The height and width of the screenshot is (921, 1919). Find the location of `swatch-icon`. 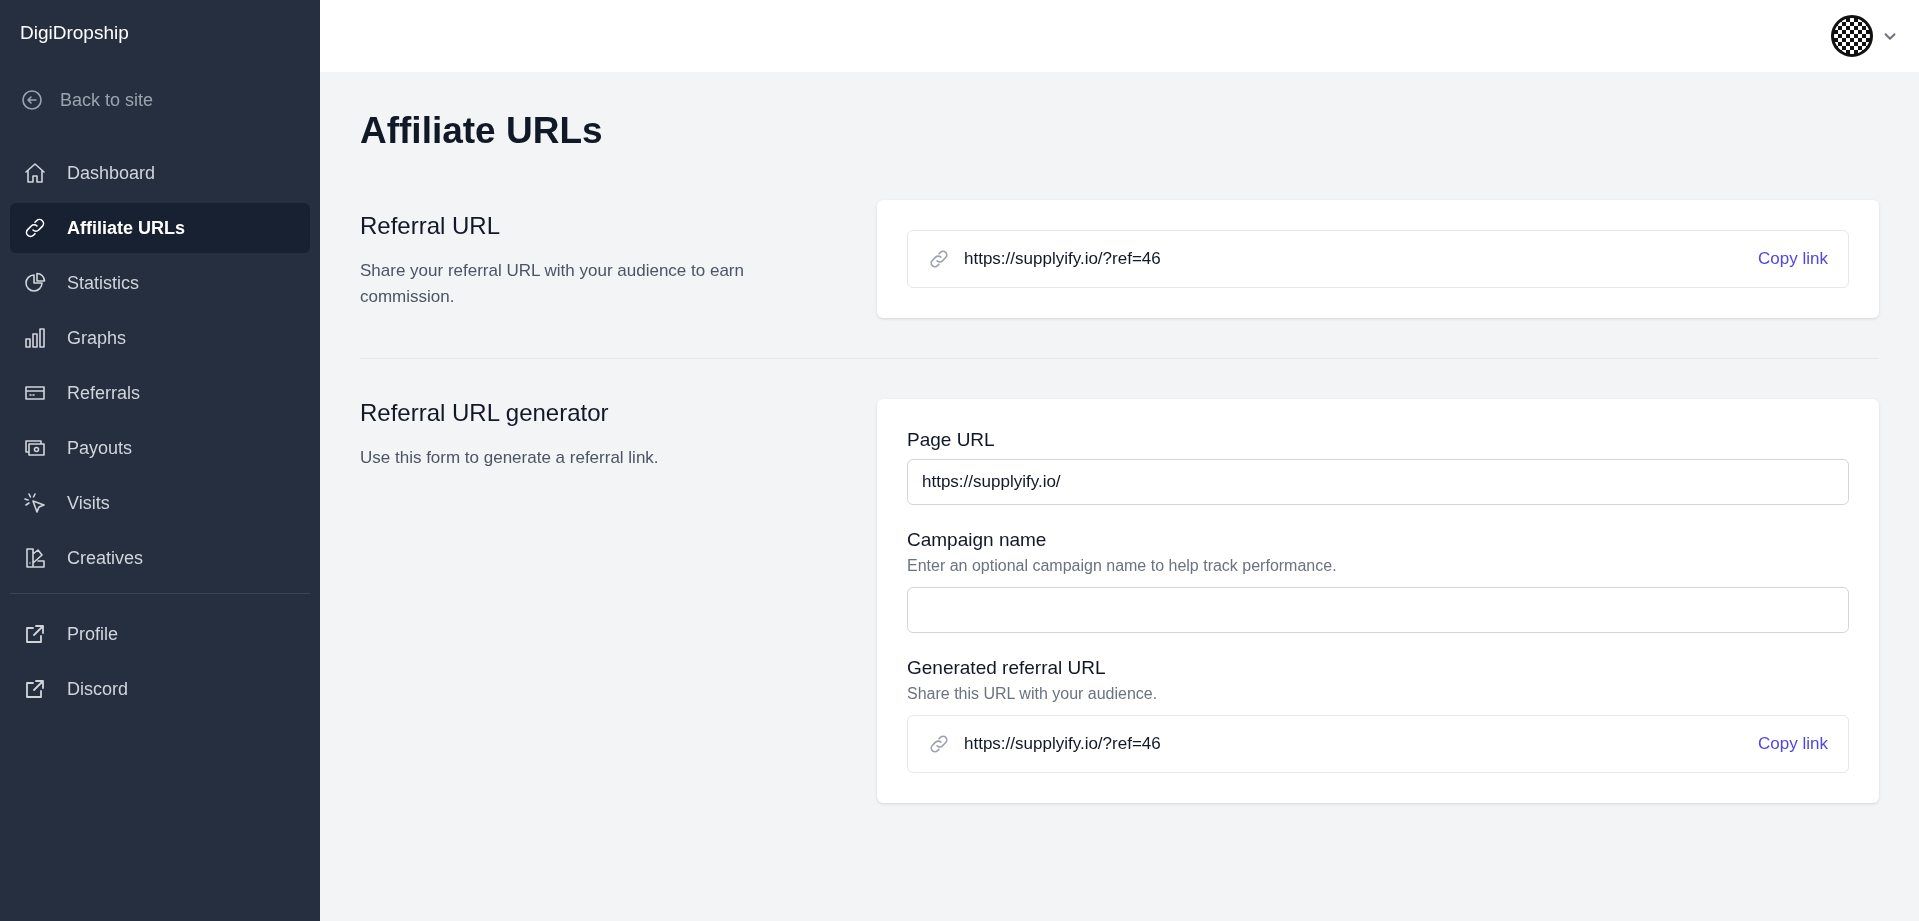

swatch-icon is located at coordinates (35, 558).